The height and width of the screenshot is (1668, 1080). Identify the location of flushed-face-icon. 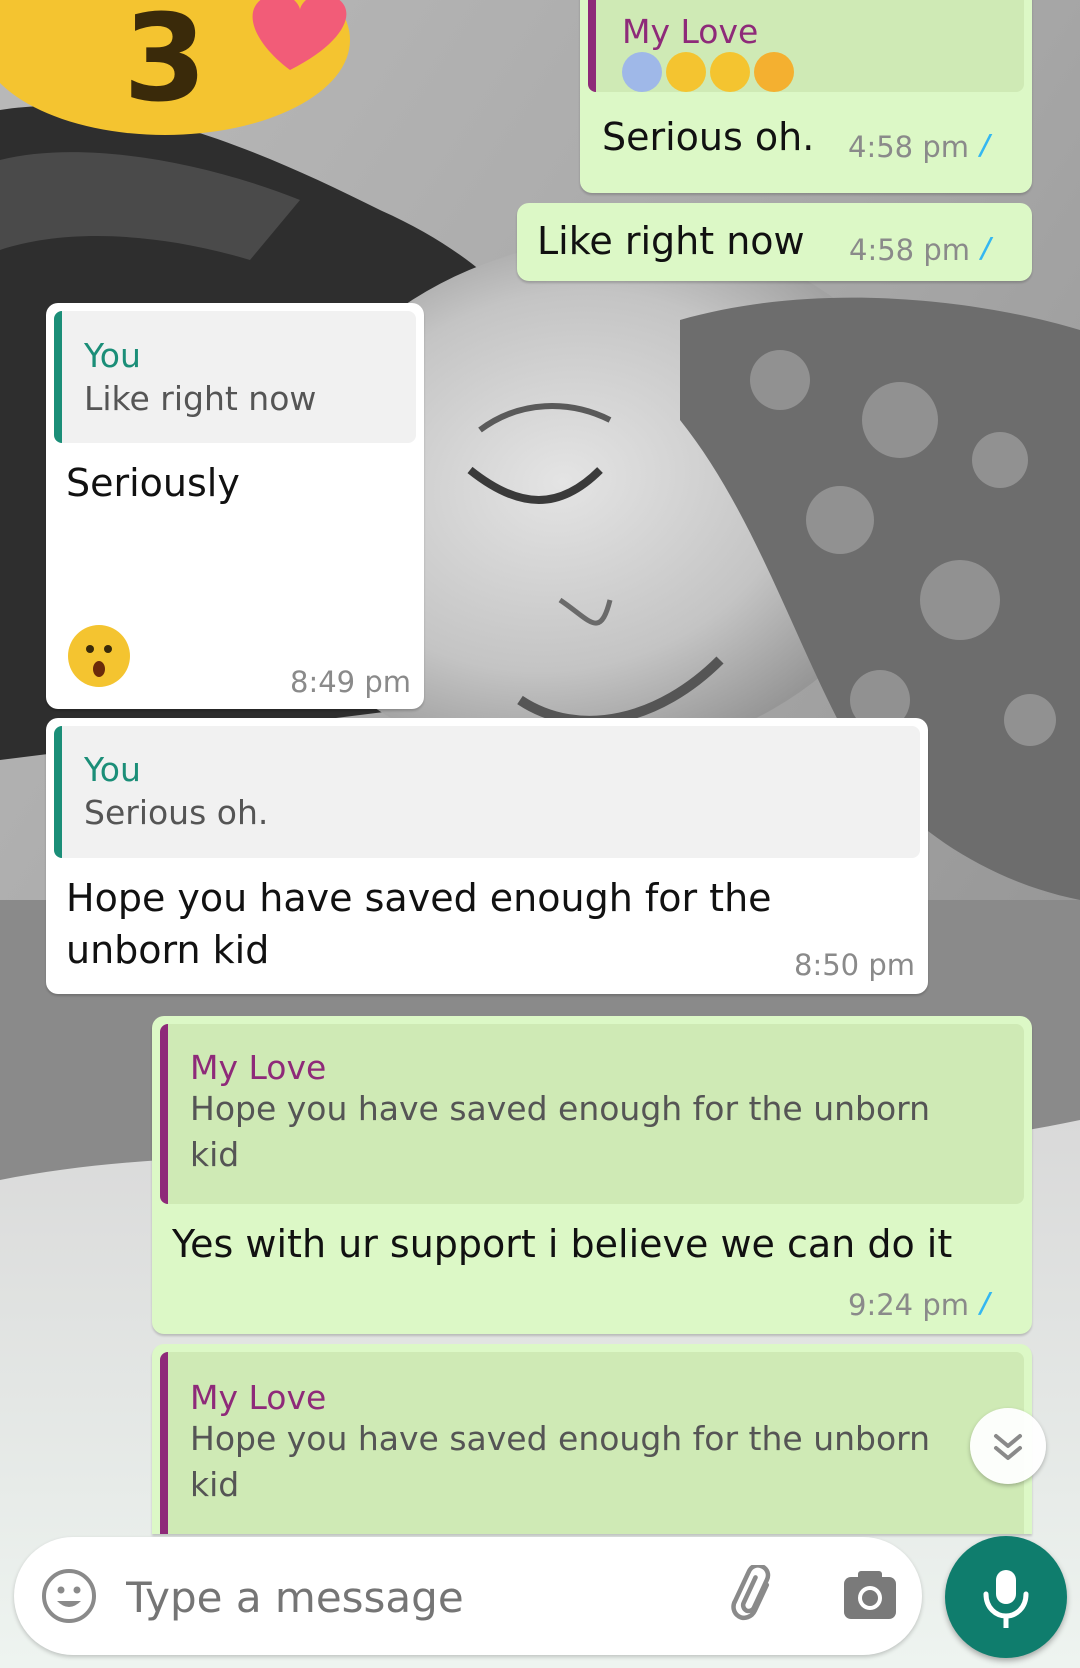
(774, 72).